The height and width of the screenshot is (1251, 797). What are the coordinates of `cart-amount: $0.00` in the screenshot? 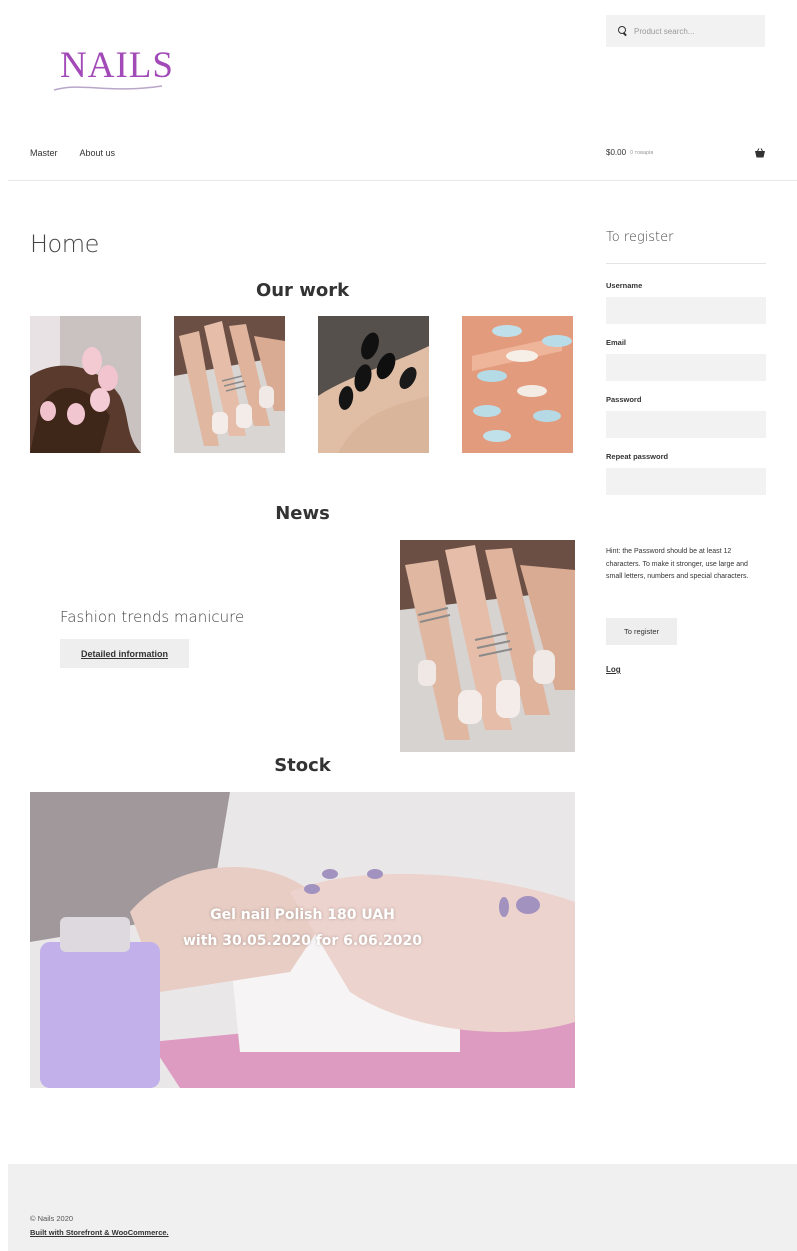 It's located at (616, 152).